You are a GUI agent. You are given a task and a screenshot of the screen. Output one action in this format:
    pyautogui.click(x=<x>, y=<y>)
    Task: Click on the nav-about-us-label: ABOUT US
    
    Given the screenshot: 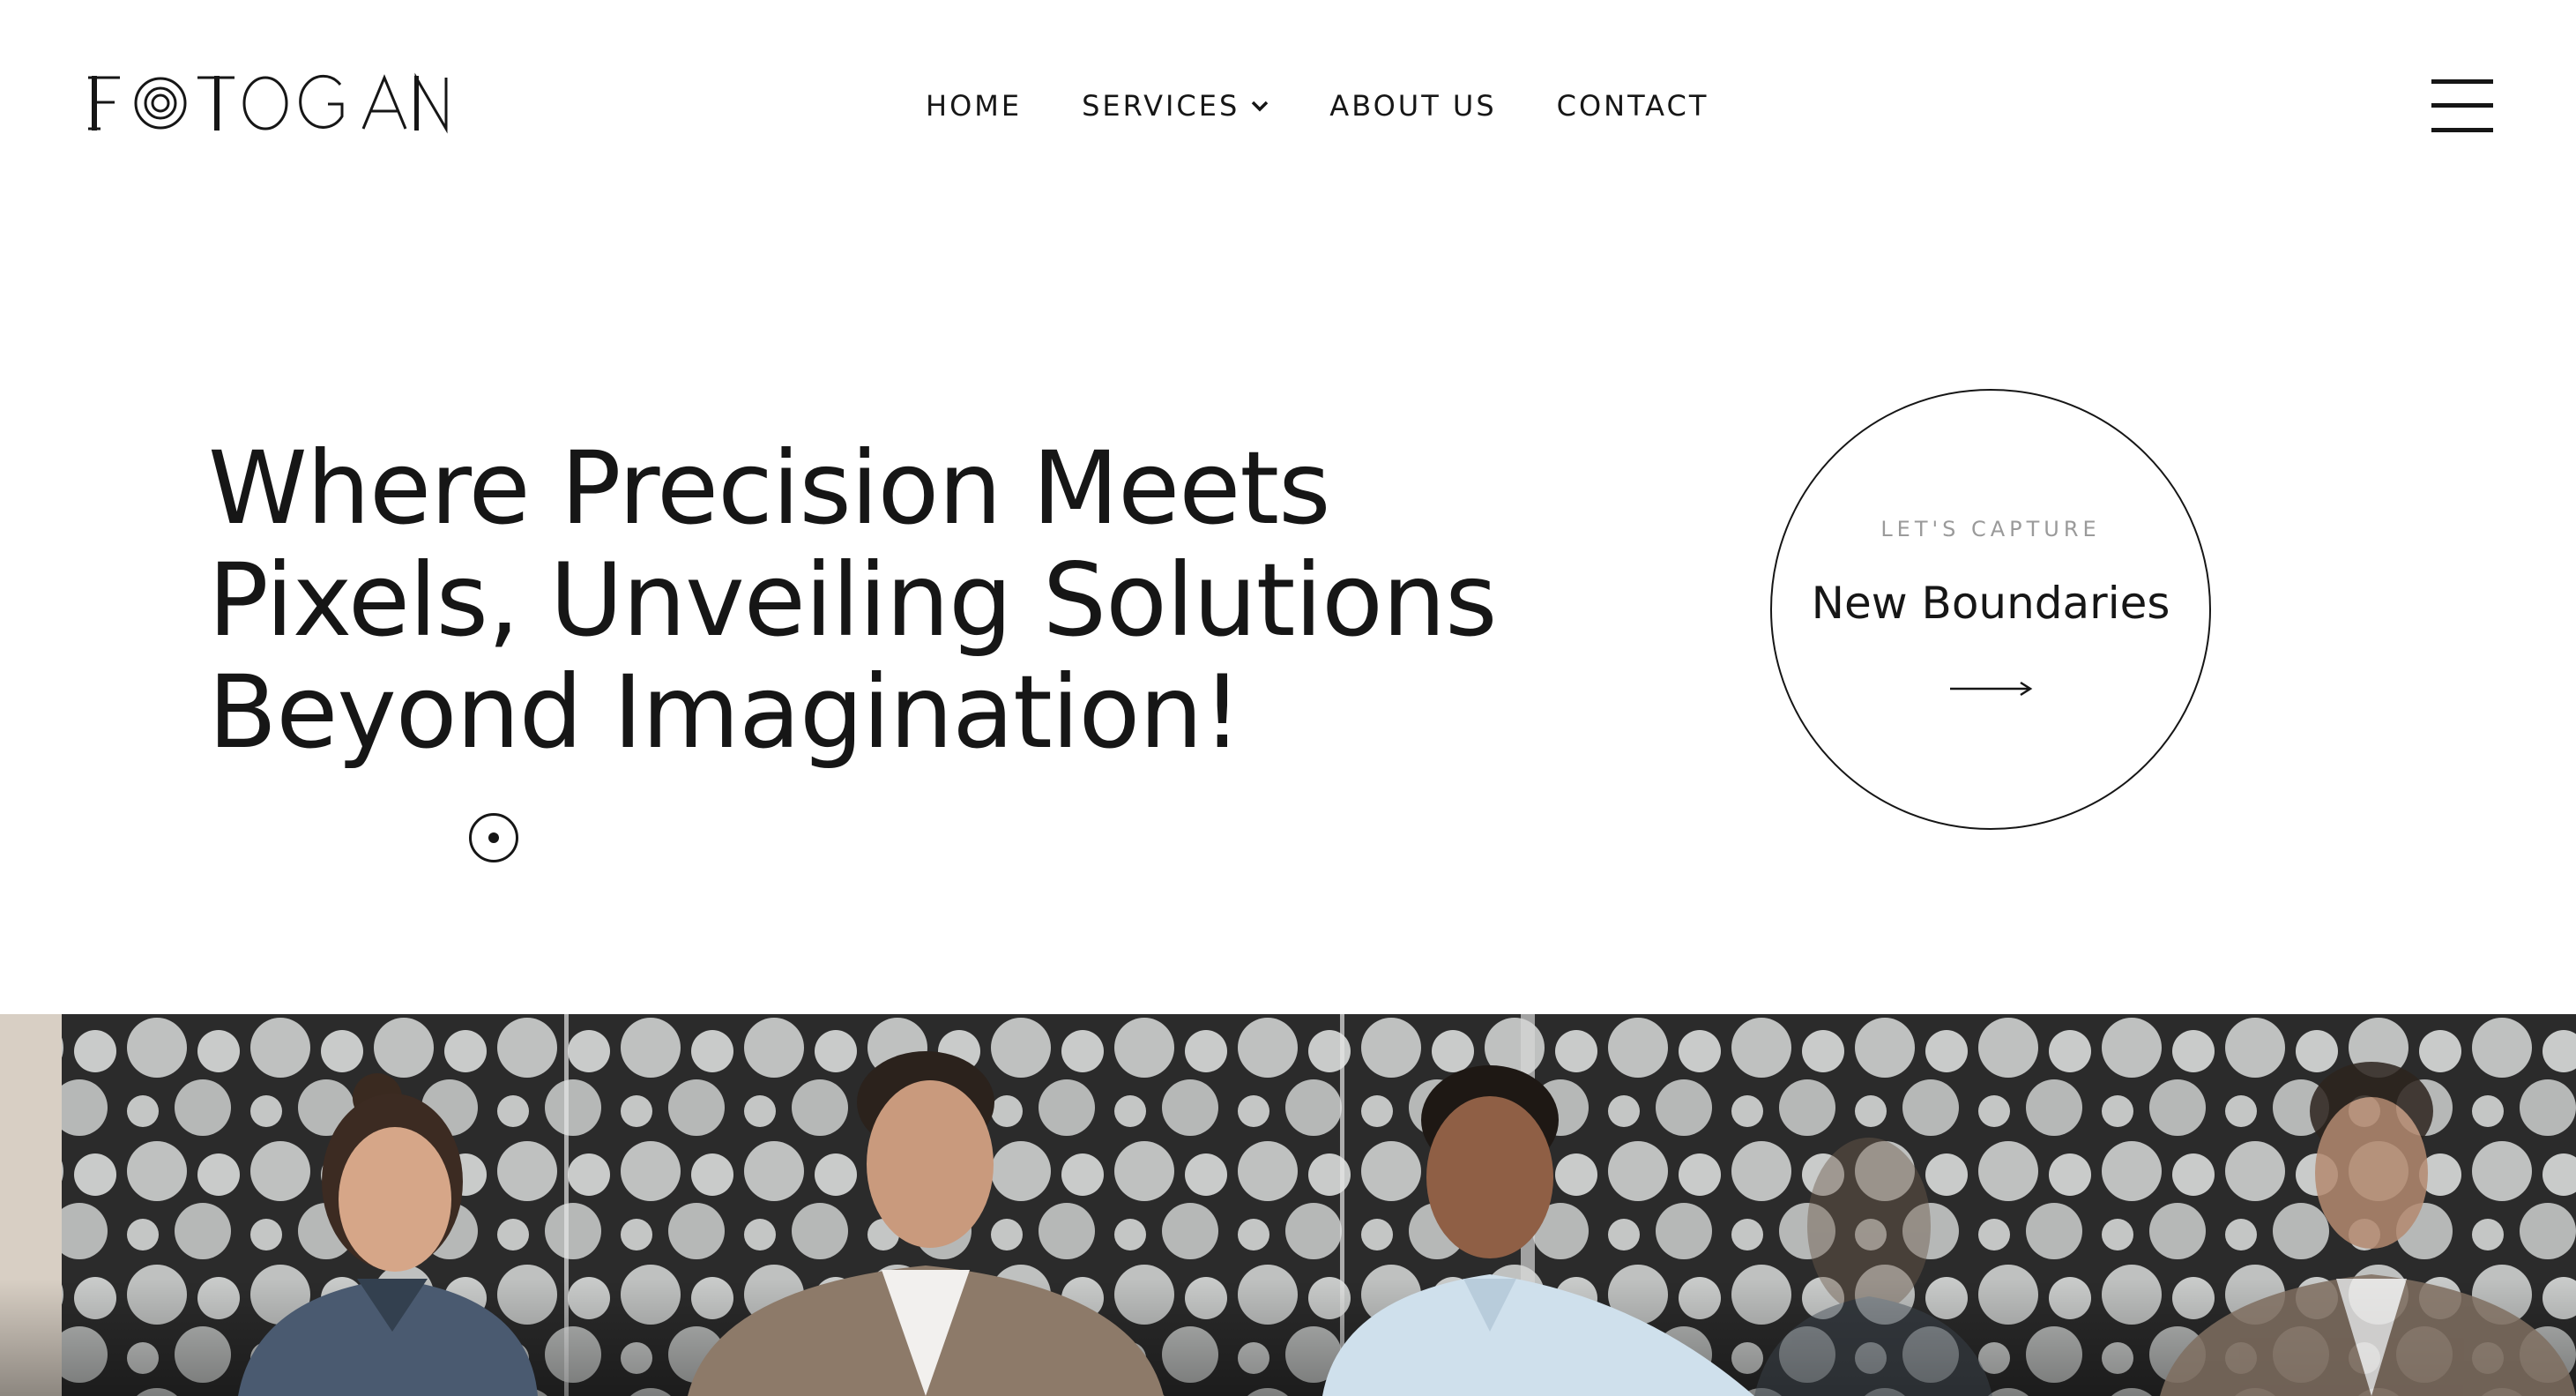 What is the action you would take?
    pyautogui.click(x=1413, y=106)
    